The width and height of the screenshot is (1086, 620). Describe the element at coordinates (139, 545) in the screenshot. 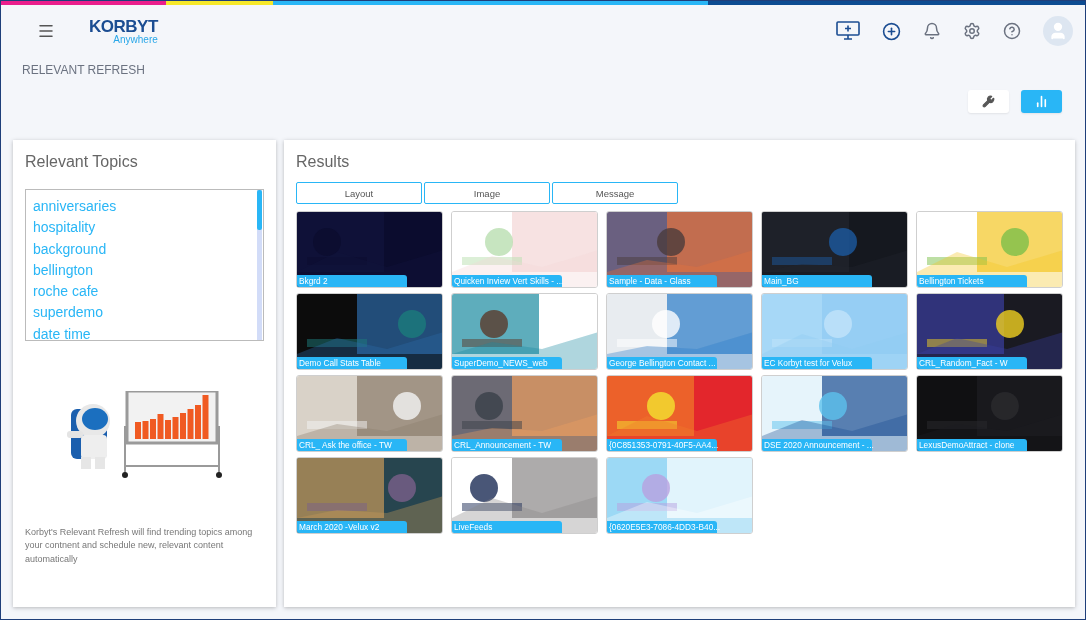

I see `description-text: Korbyt's Relevant Refresh will find trending topics among your contnent and schedule new, relevant content automatically` at that location.